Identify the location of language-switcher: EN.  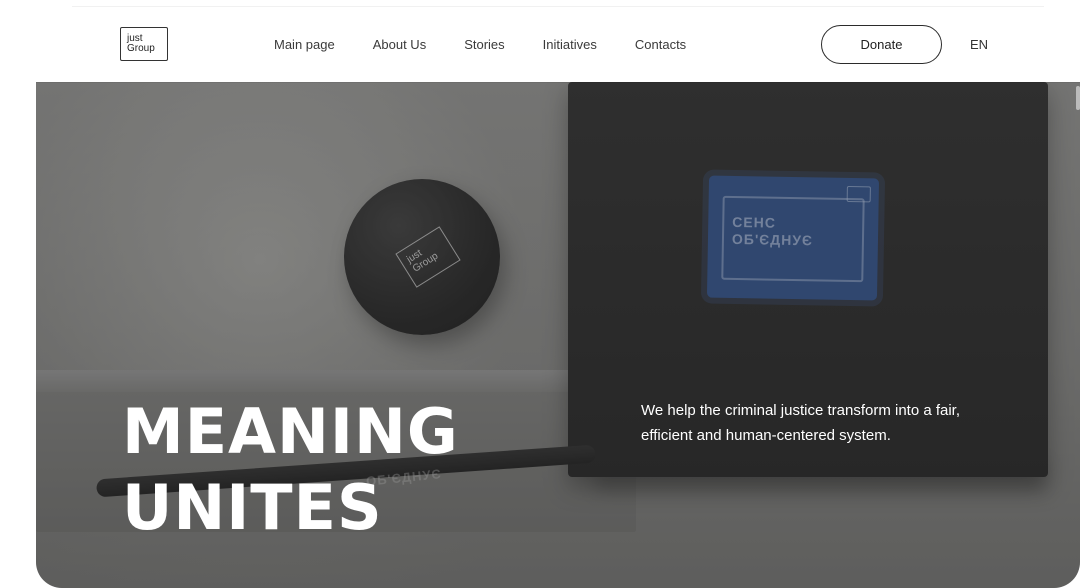
(979, 44).